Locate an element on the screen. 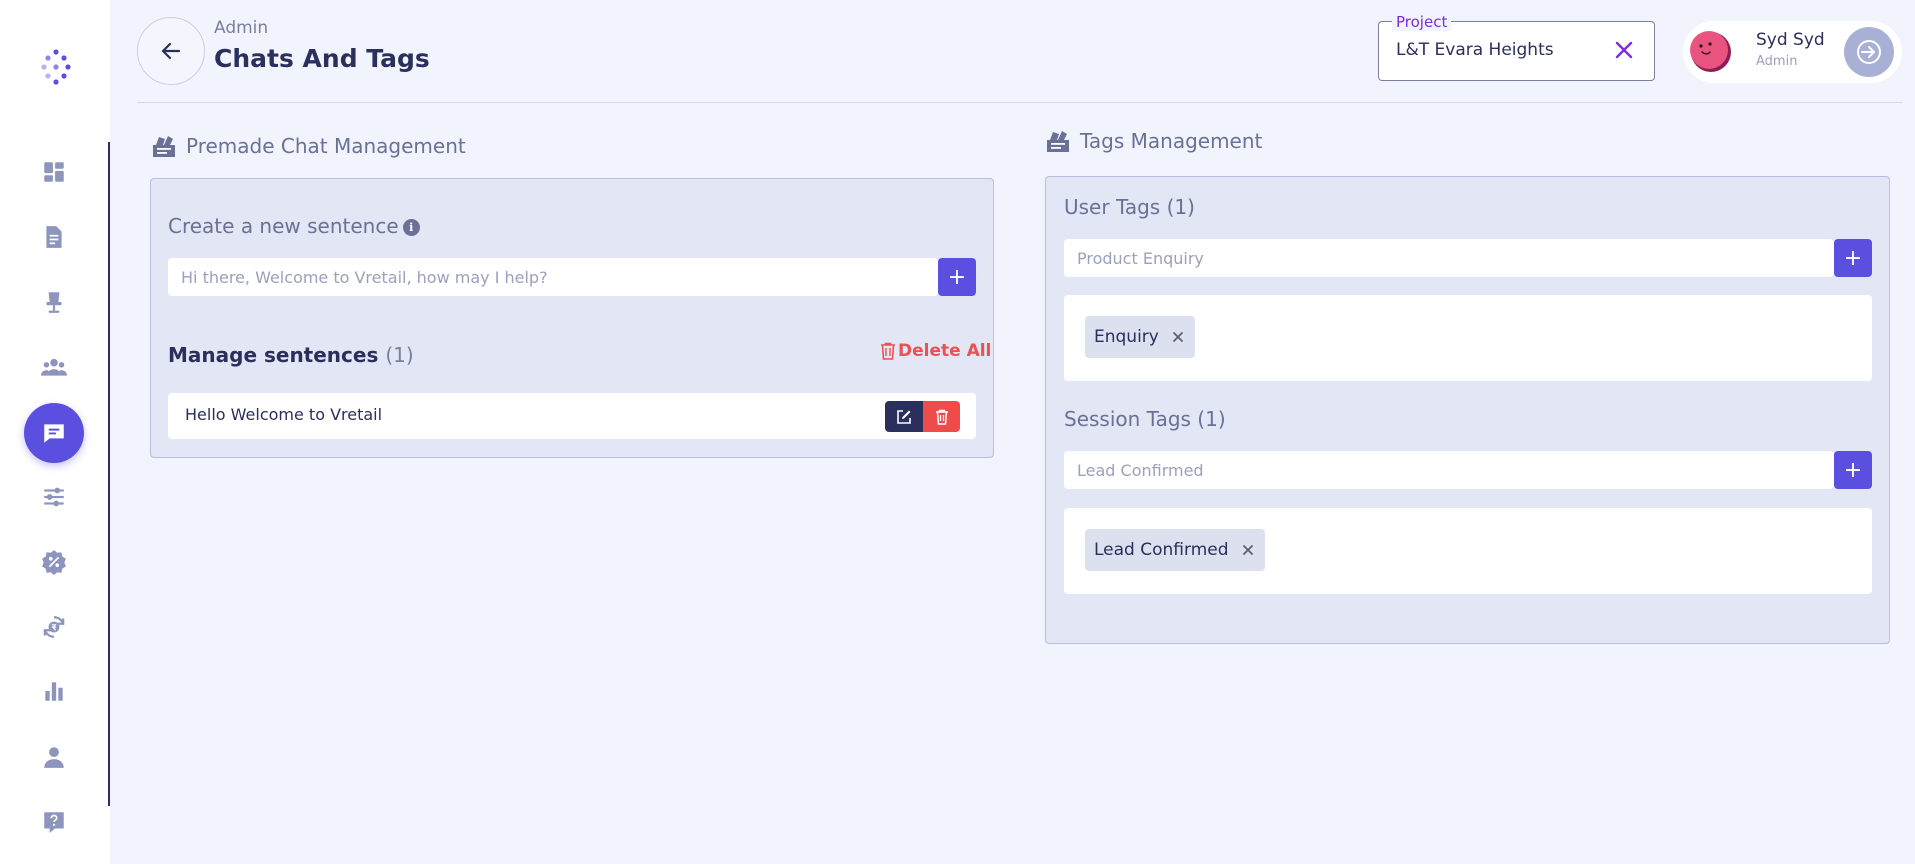  chair-icon is located at coordinates (54, 302).